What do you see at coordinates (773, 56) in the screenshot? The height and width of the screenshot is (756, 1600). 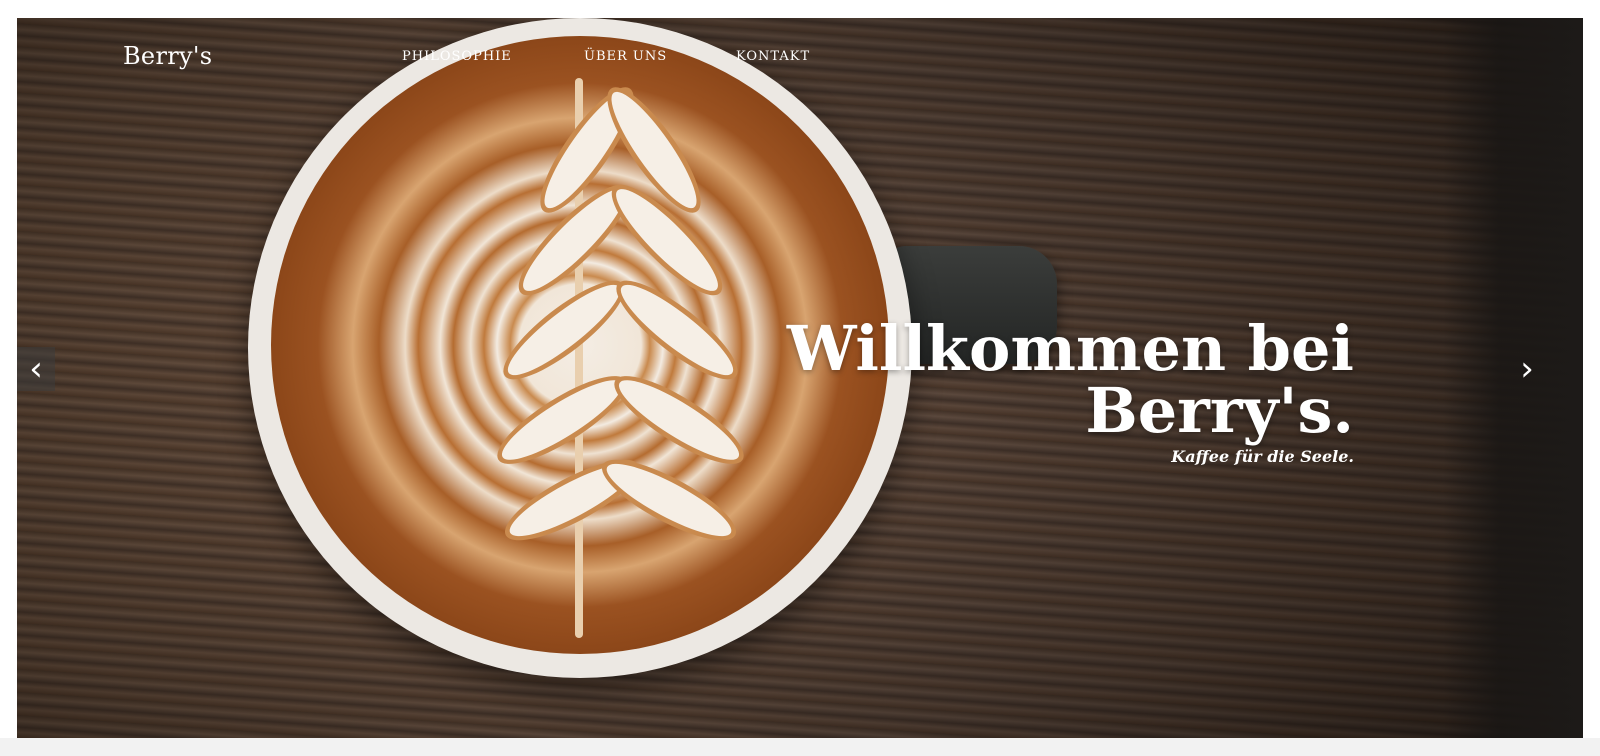 I see `nav-item-kontakt: KONTAKT` at bounding box center [773, 56].